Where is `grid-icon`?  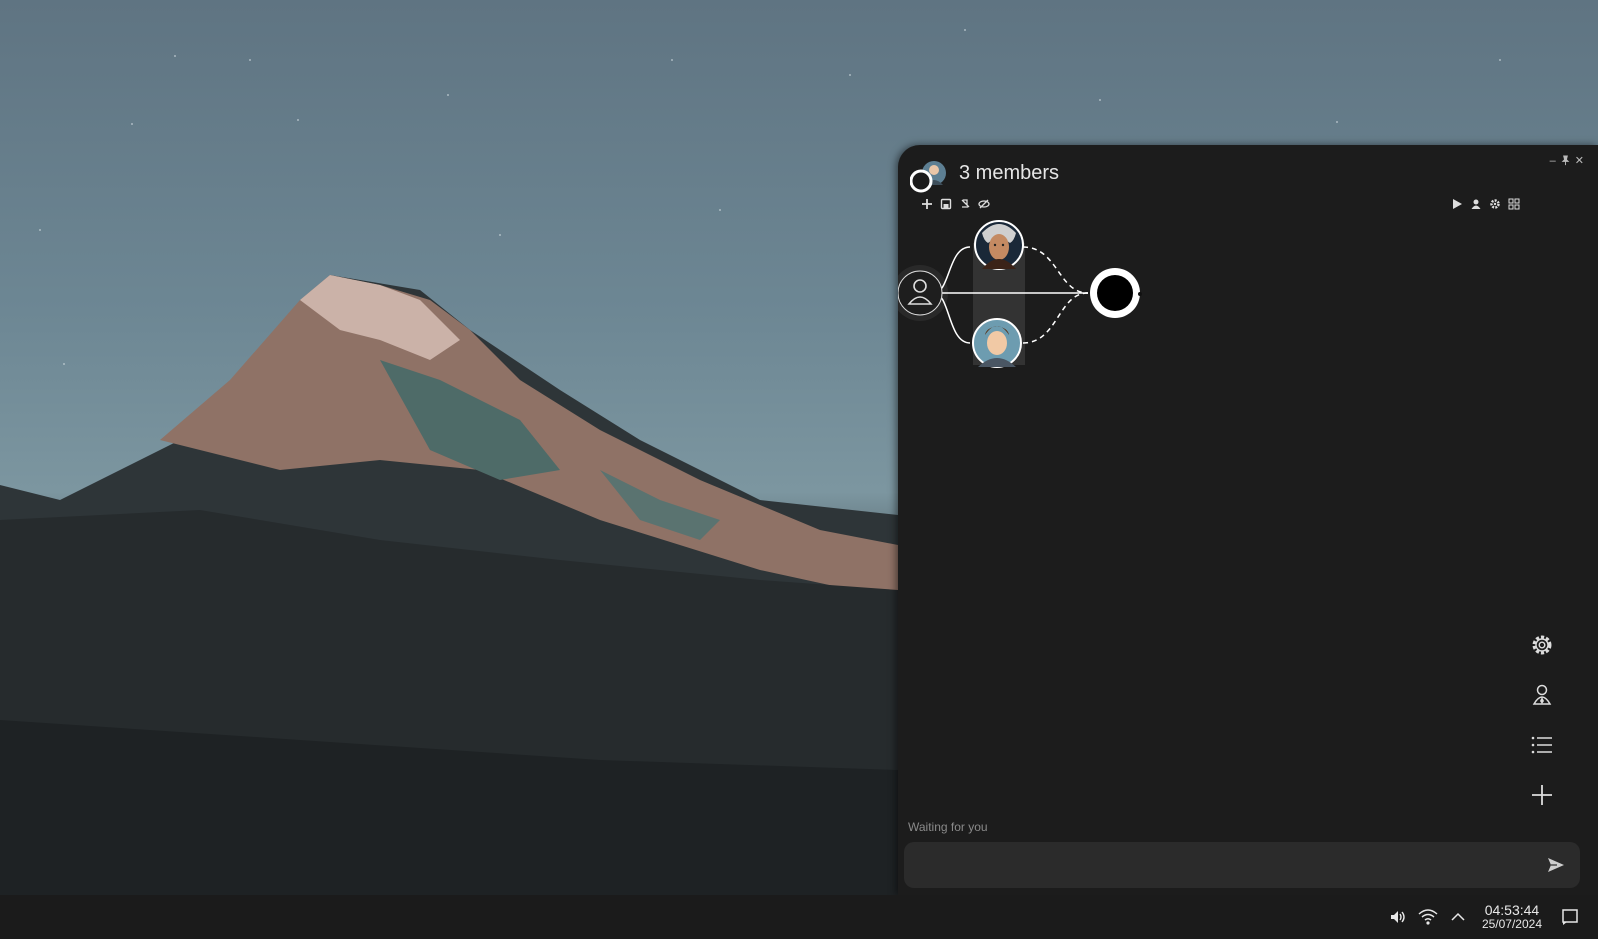
grid-icon is located at coordinates (1513, 203).